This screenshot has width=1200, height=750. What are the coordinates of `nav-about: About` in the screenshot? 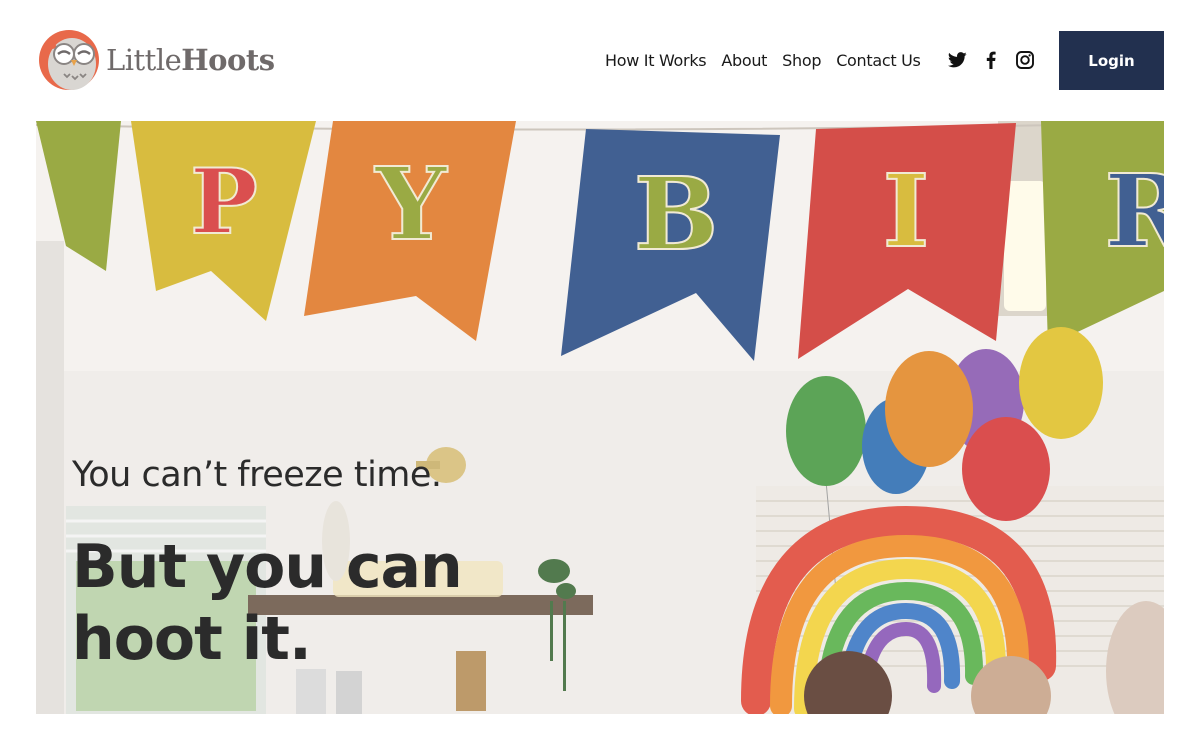 It's located at (744, 60).